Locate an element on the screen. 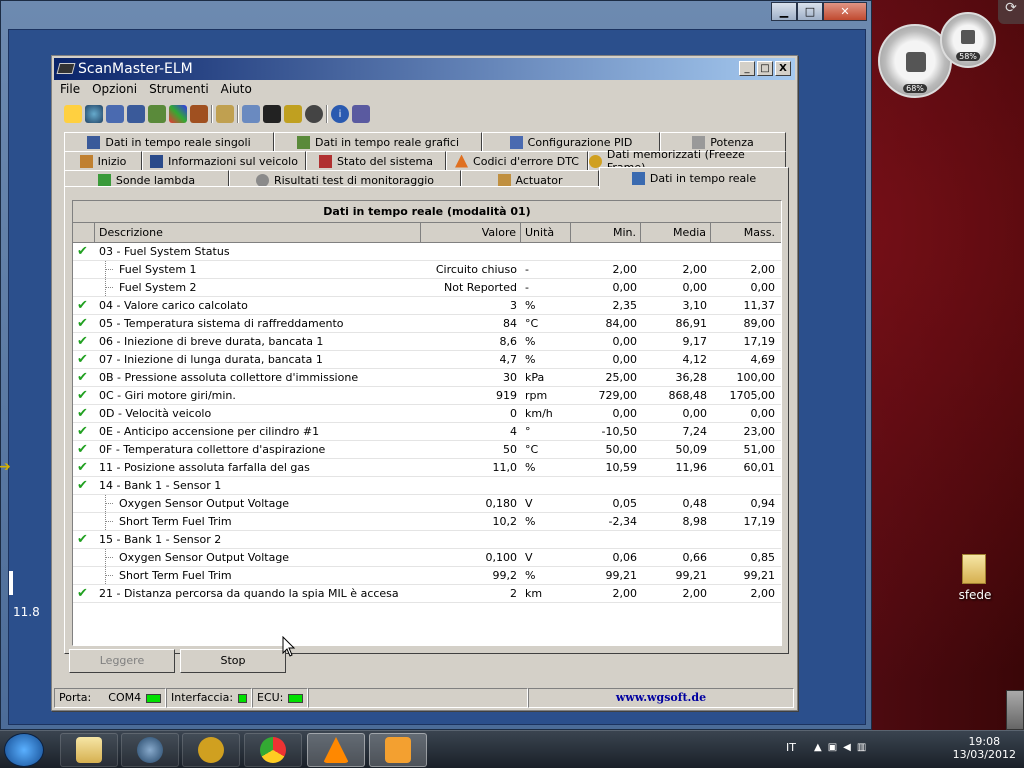  menu-options: Opzioni is located at coordinates (114, 90).